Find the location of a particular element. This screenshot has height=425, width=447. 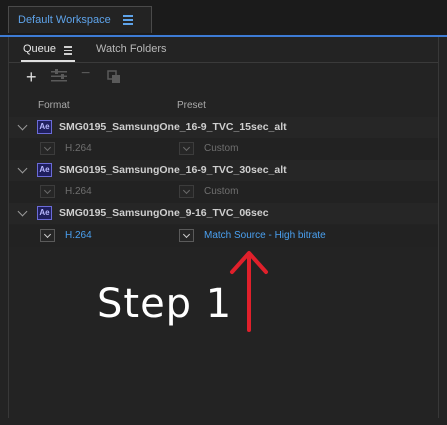

remove-button: − is located at coordinates (85, 74).